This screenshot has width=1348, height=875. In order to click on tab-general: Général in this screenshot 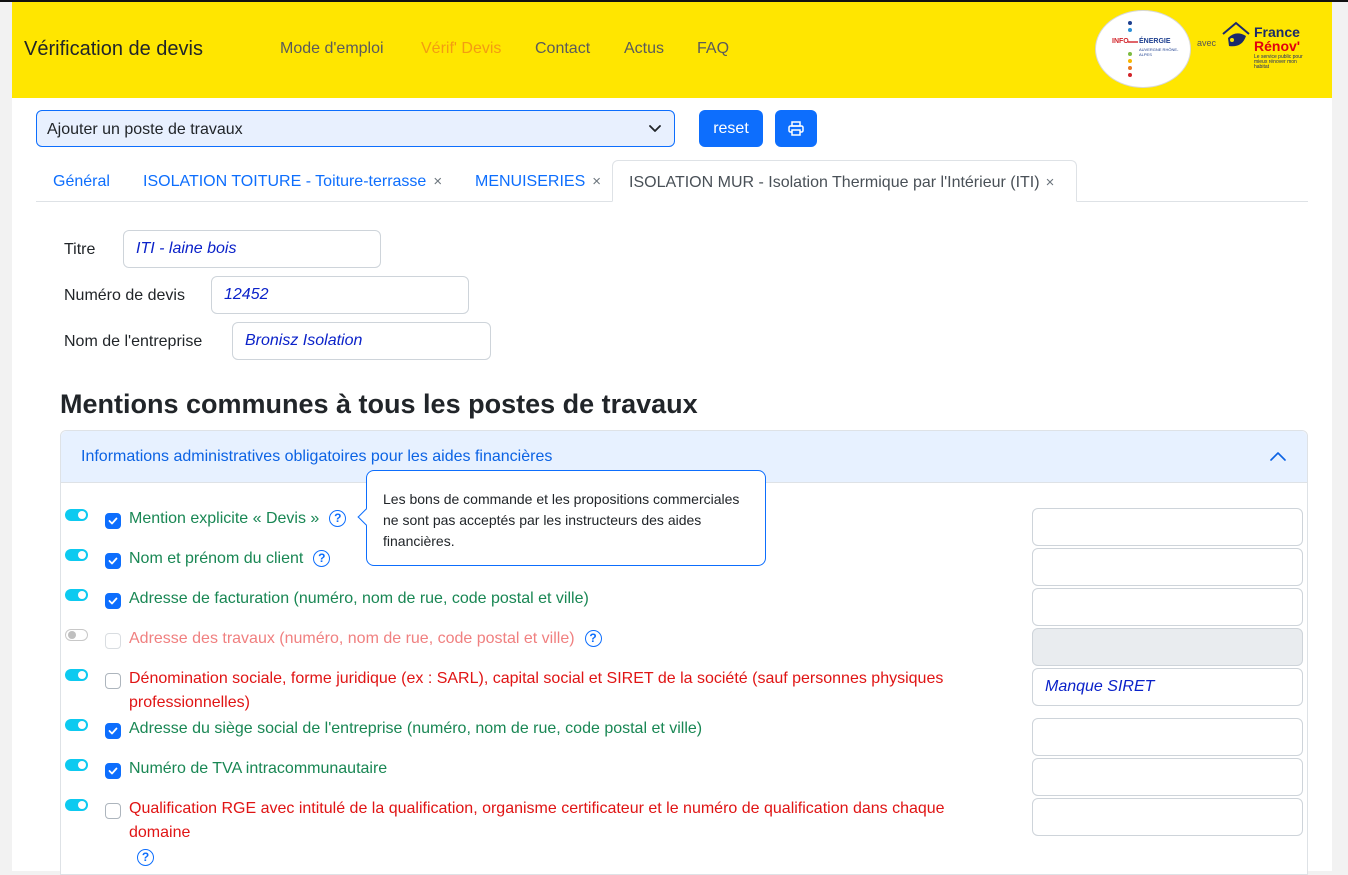, I will do `click(81, 182)`.